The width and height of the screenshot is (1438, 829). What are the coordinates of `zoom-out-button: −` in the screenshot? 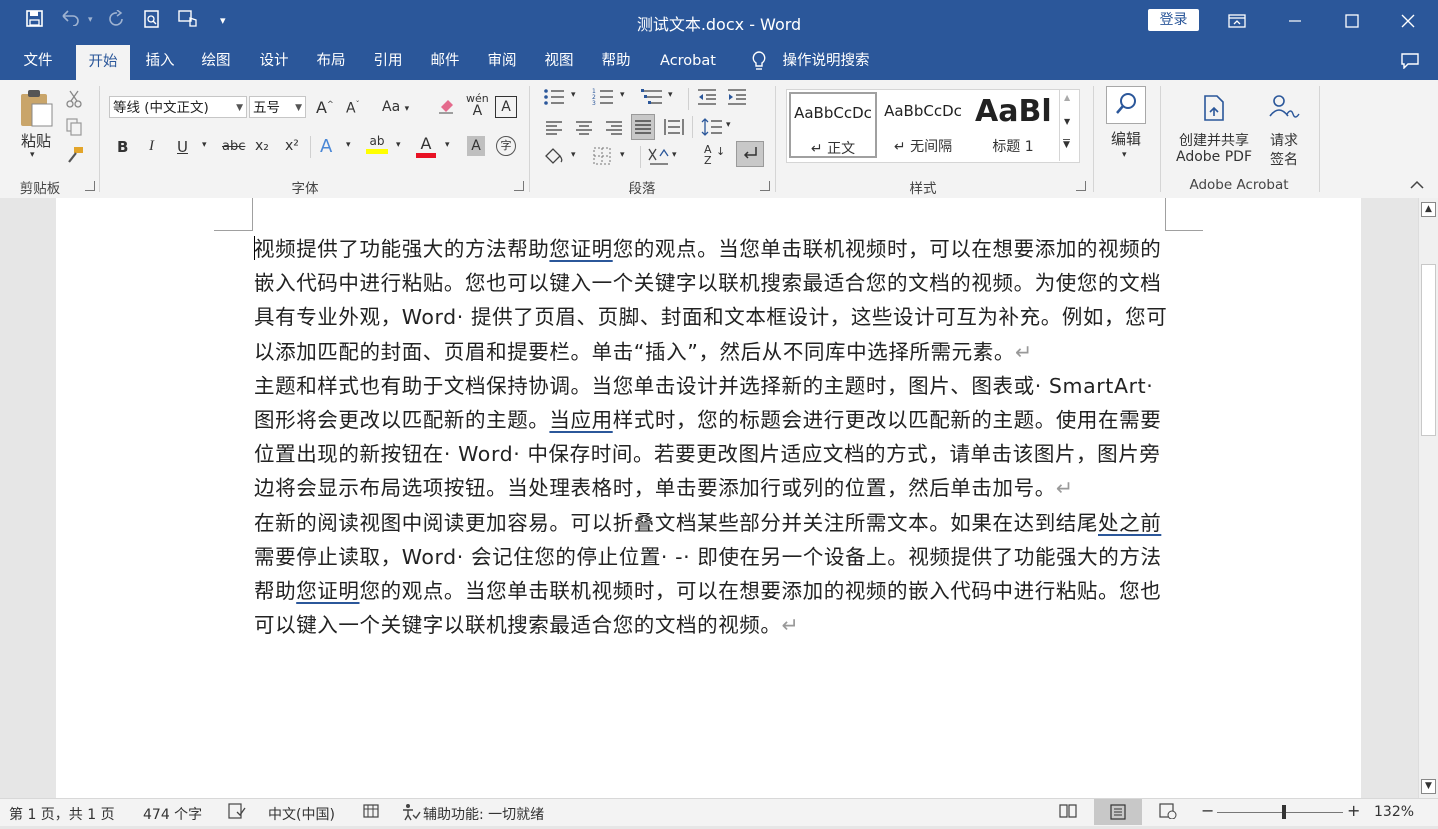 It's located at (1207, 810).